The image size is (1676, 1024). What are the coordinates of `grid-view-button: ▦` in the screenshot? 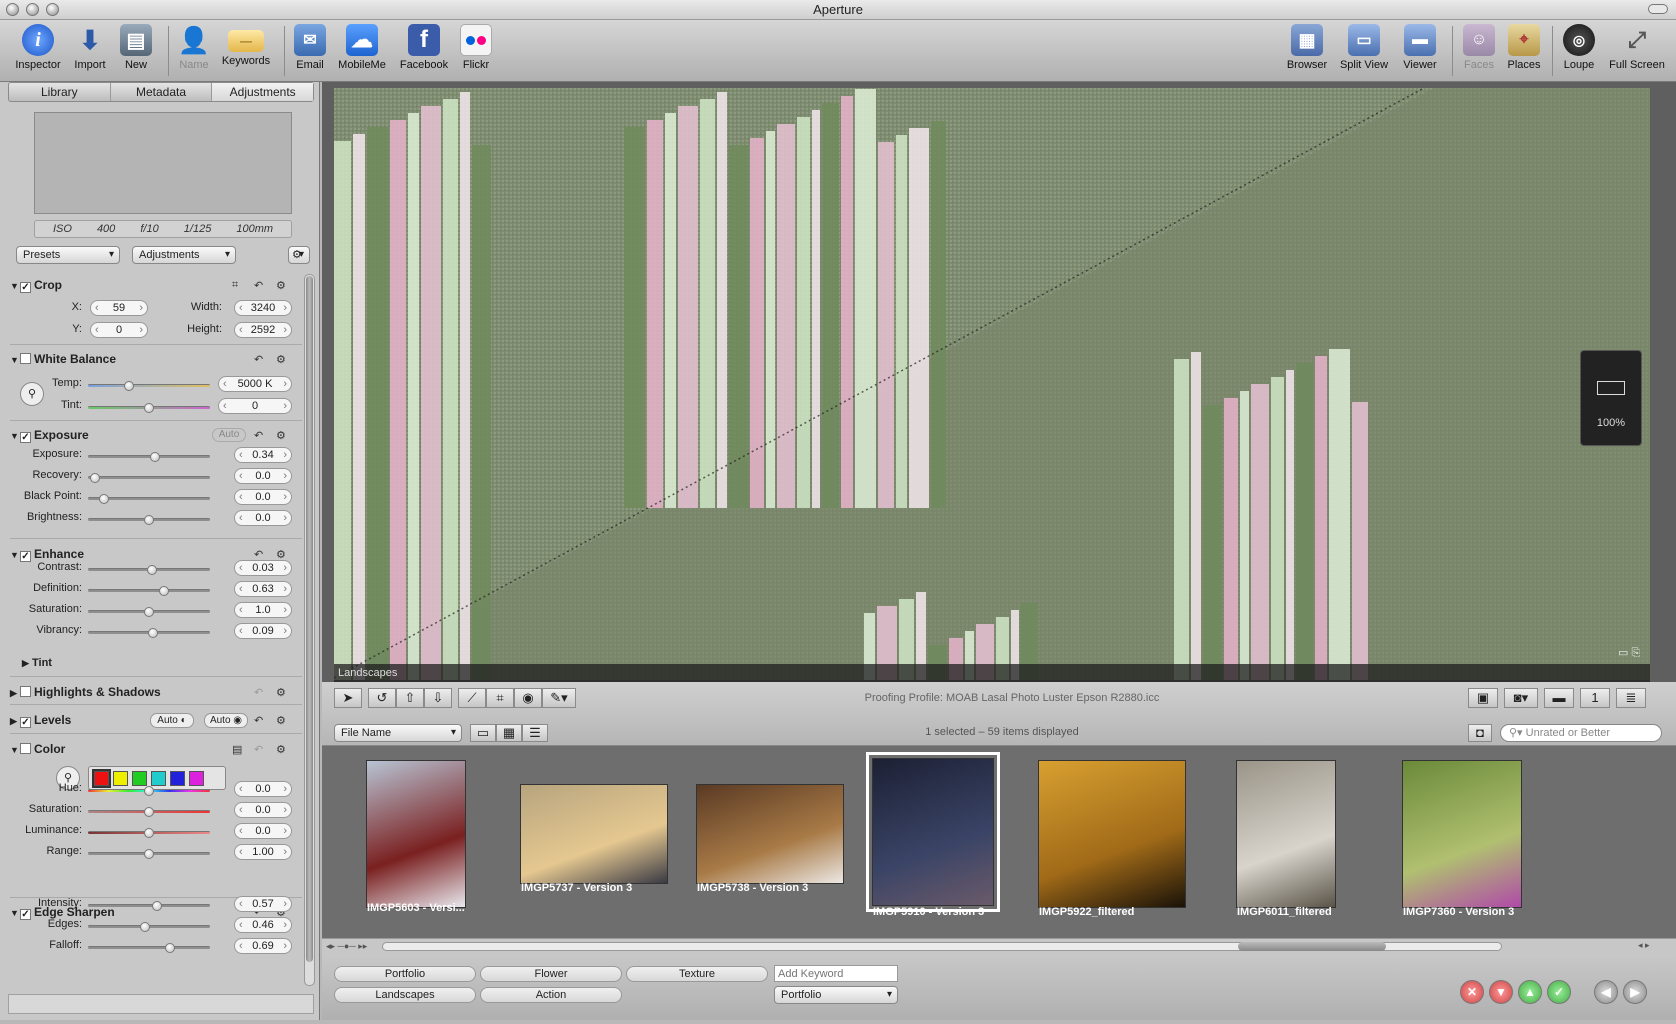 It's located at (509, 733).